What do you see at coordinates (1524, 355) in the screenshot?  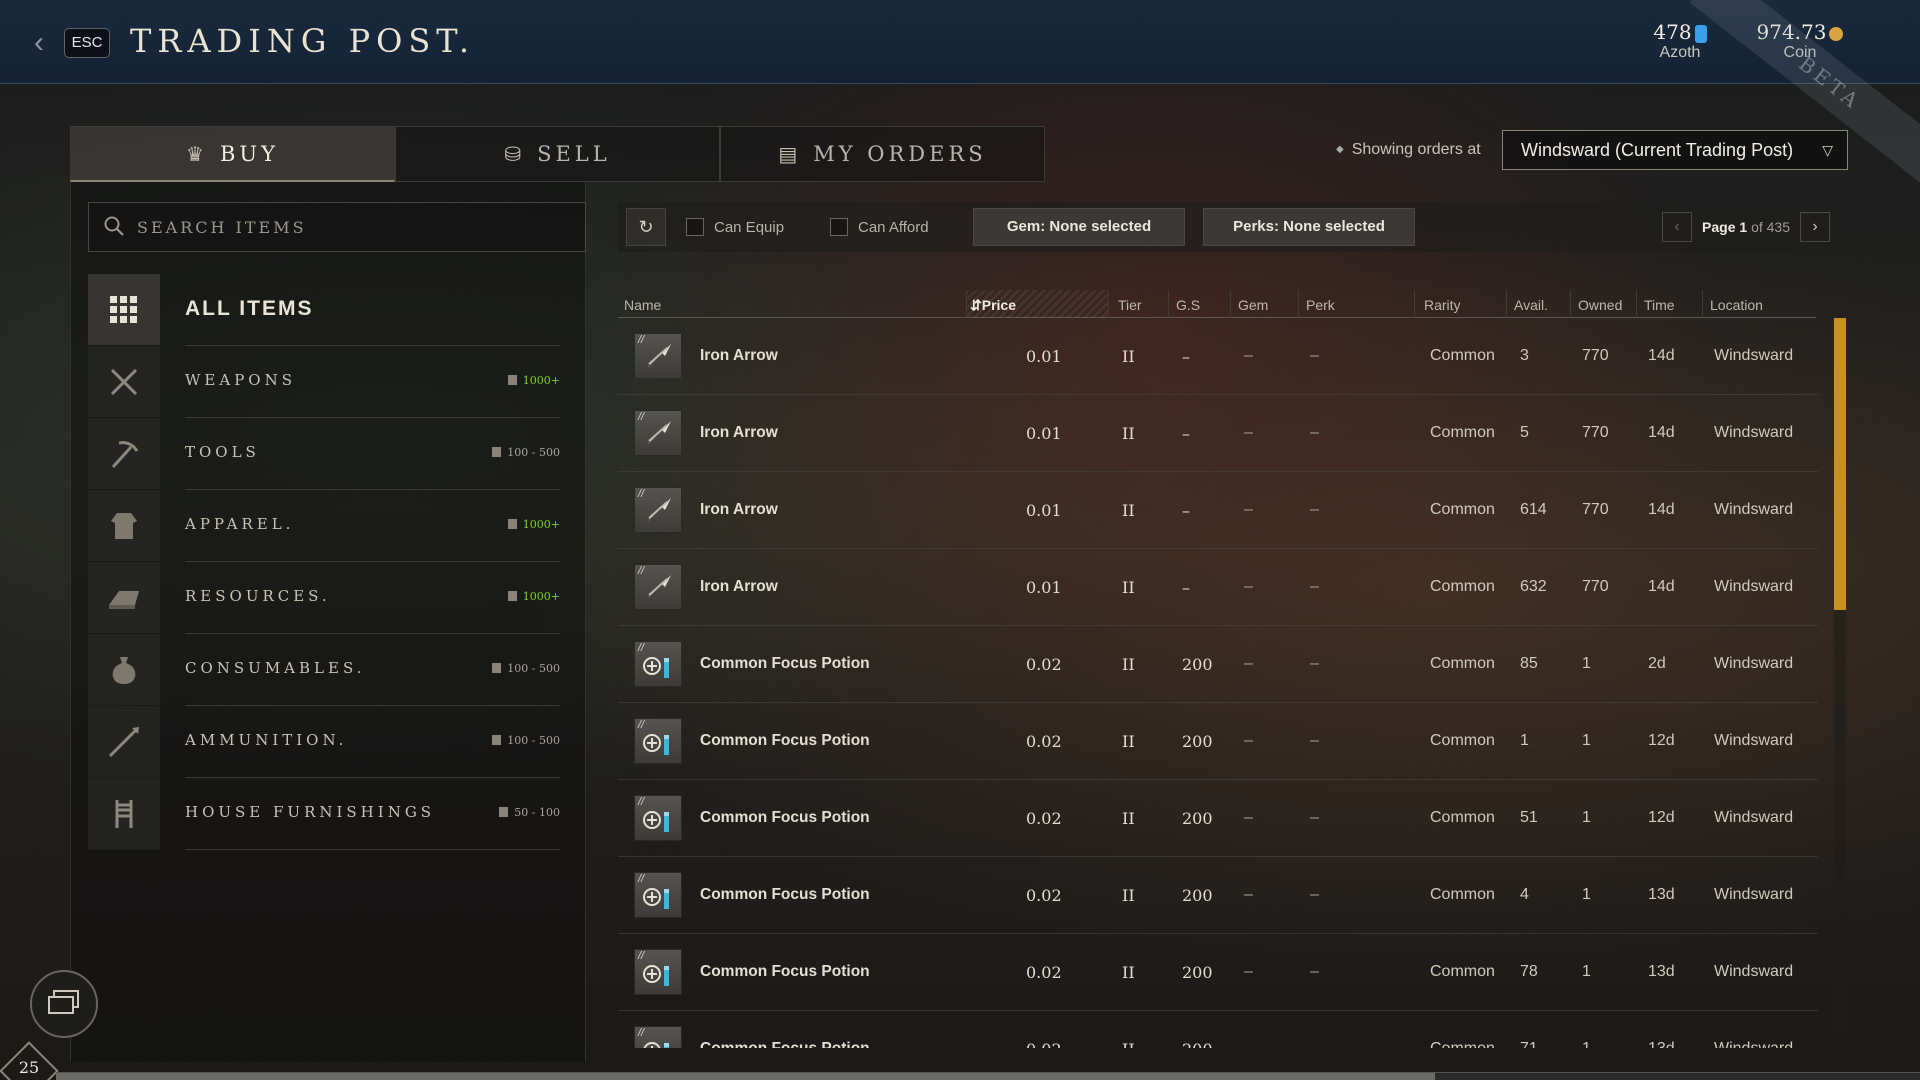 I see `cell-avail: 3` at bounding box center [1524, 355].